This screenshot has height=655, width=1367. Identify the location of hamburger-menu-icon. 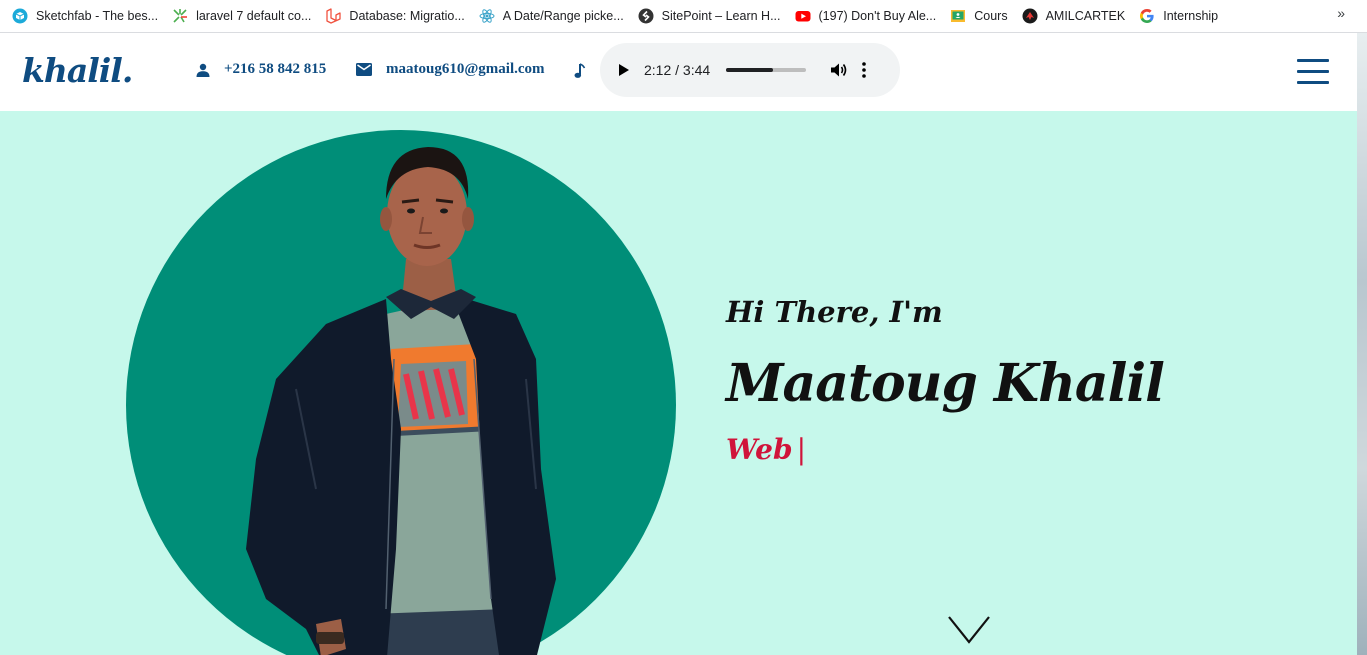
(1313, 72).